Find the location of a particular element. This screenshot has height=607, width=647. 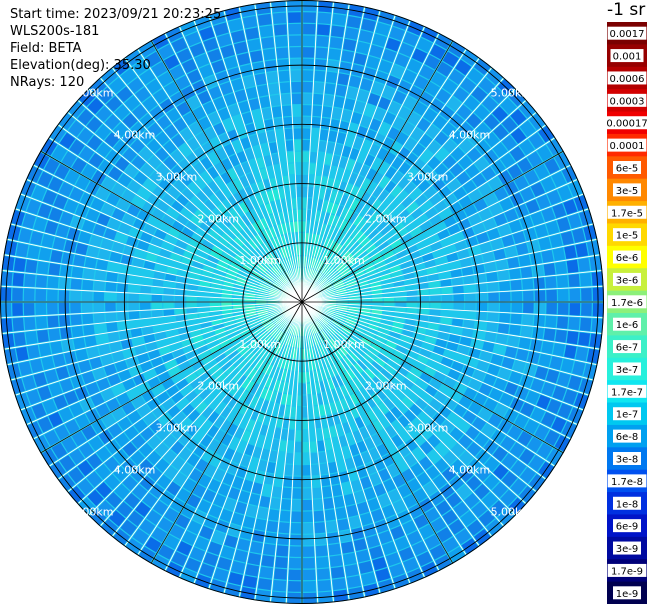

colorbar-tick-label: 6e-5 is located at coordinates (627, 169).